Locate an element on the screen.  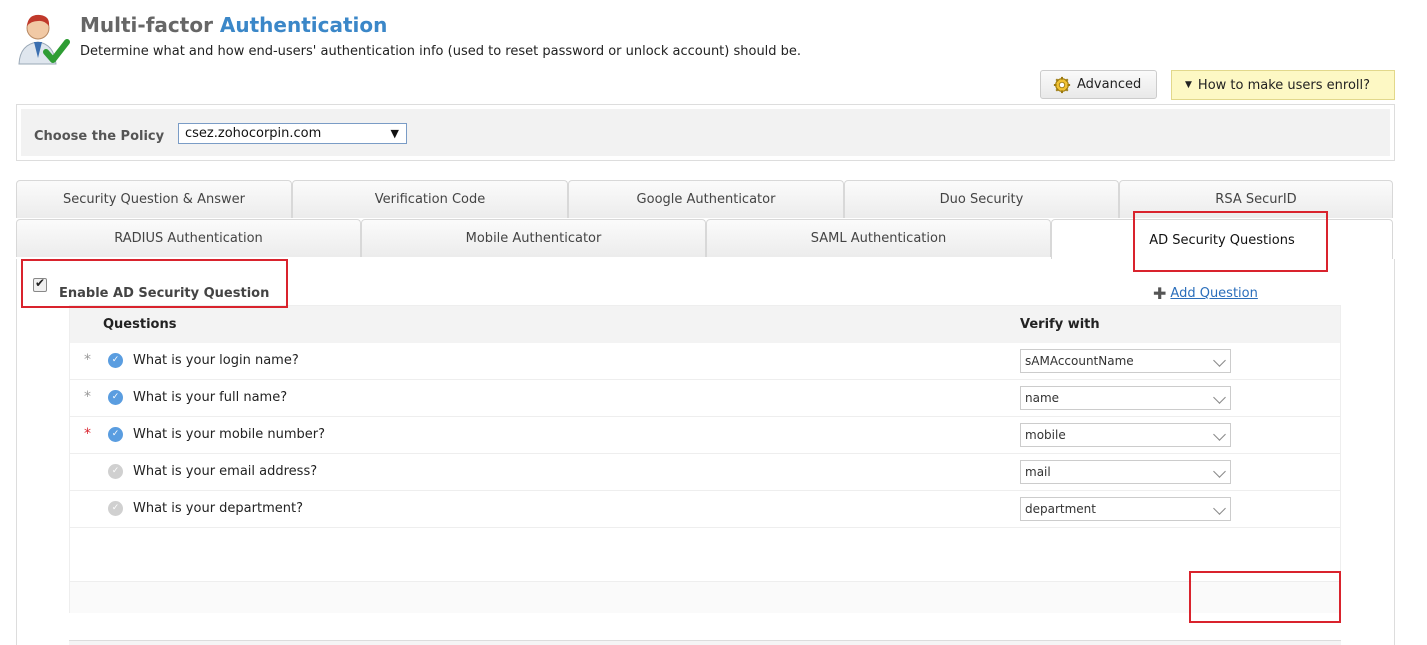
tab-label: RADIUS Authentication is located at coordinates (188, 238).